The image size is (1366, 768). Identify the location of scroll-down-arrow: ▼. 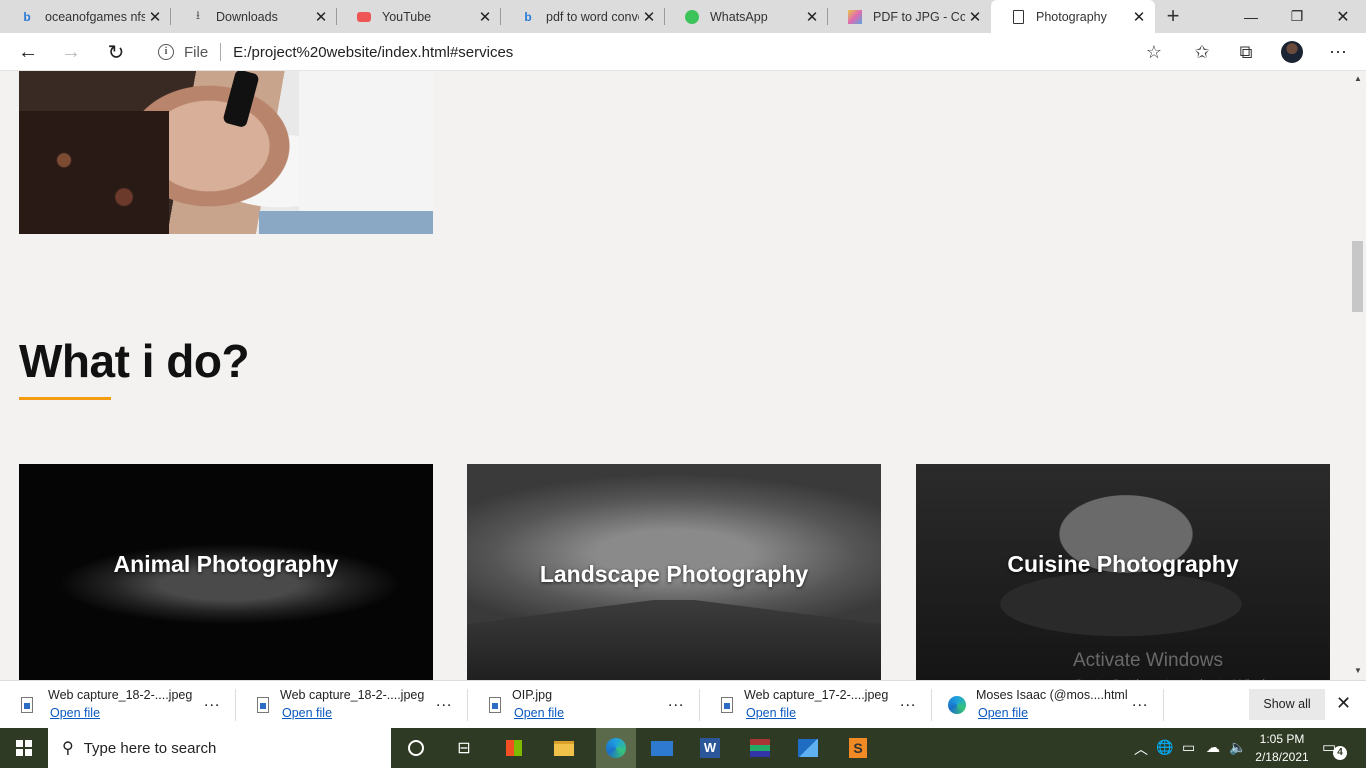
(1358, 671).